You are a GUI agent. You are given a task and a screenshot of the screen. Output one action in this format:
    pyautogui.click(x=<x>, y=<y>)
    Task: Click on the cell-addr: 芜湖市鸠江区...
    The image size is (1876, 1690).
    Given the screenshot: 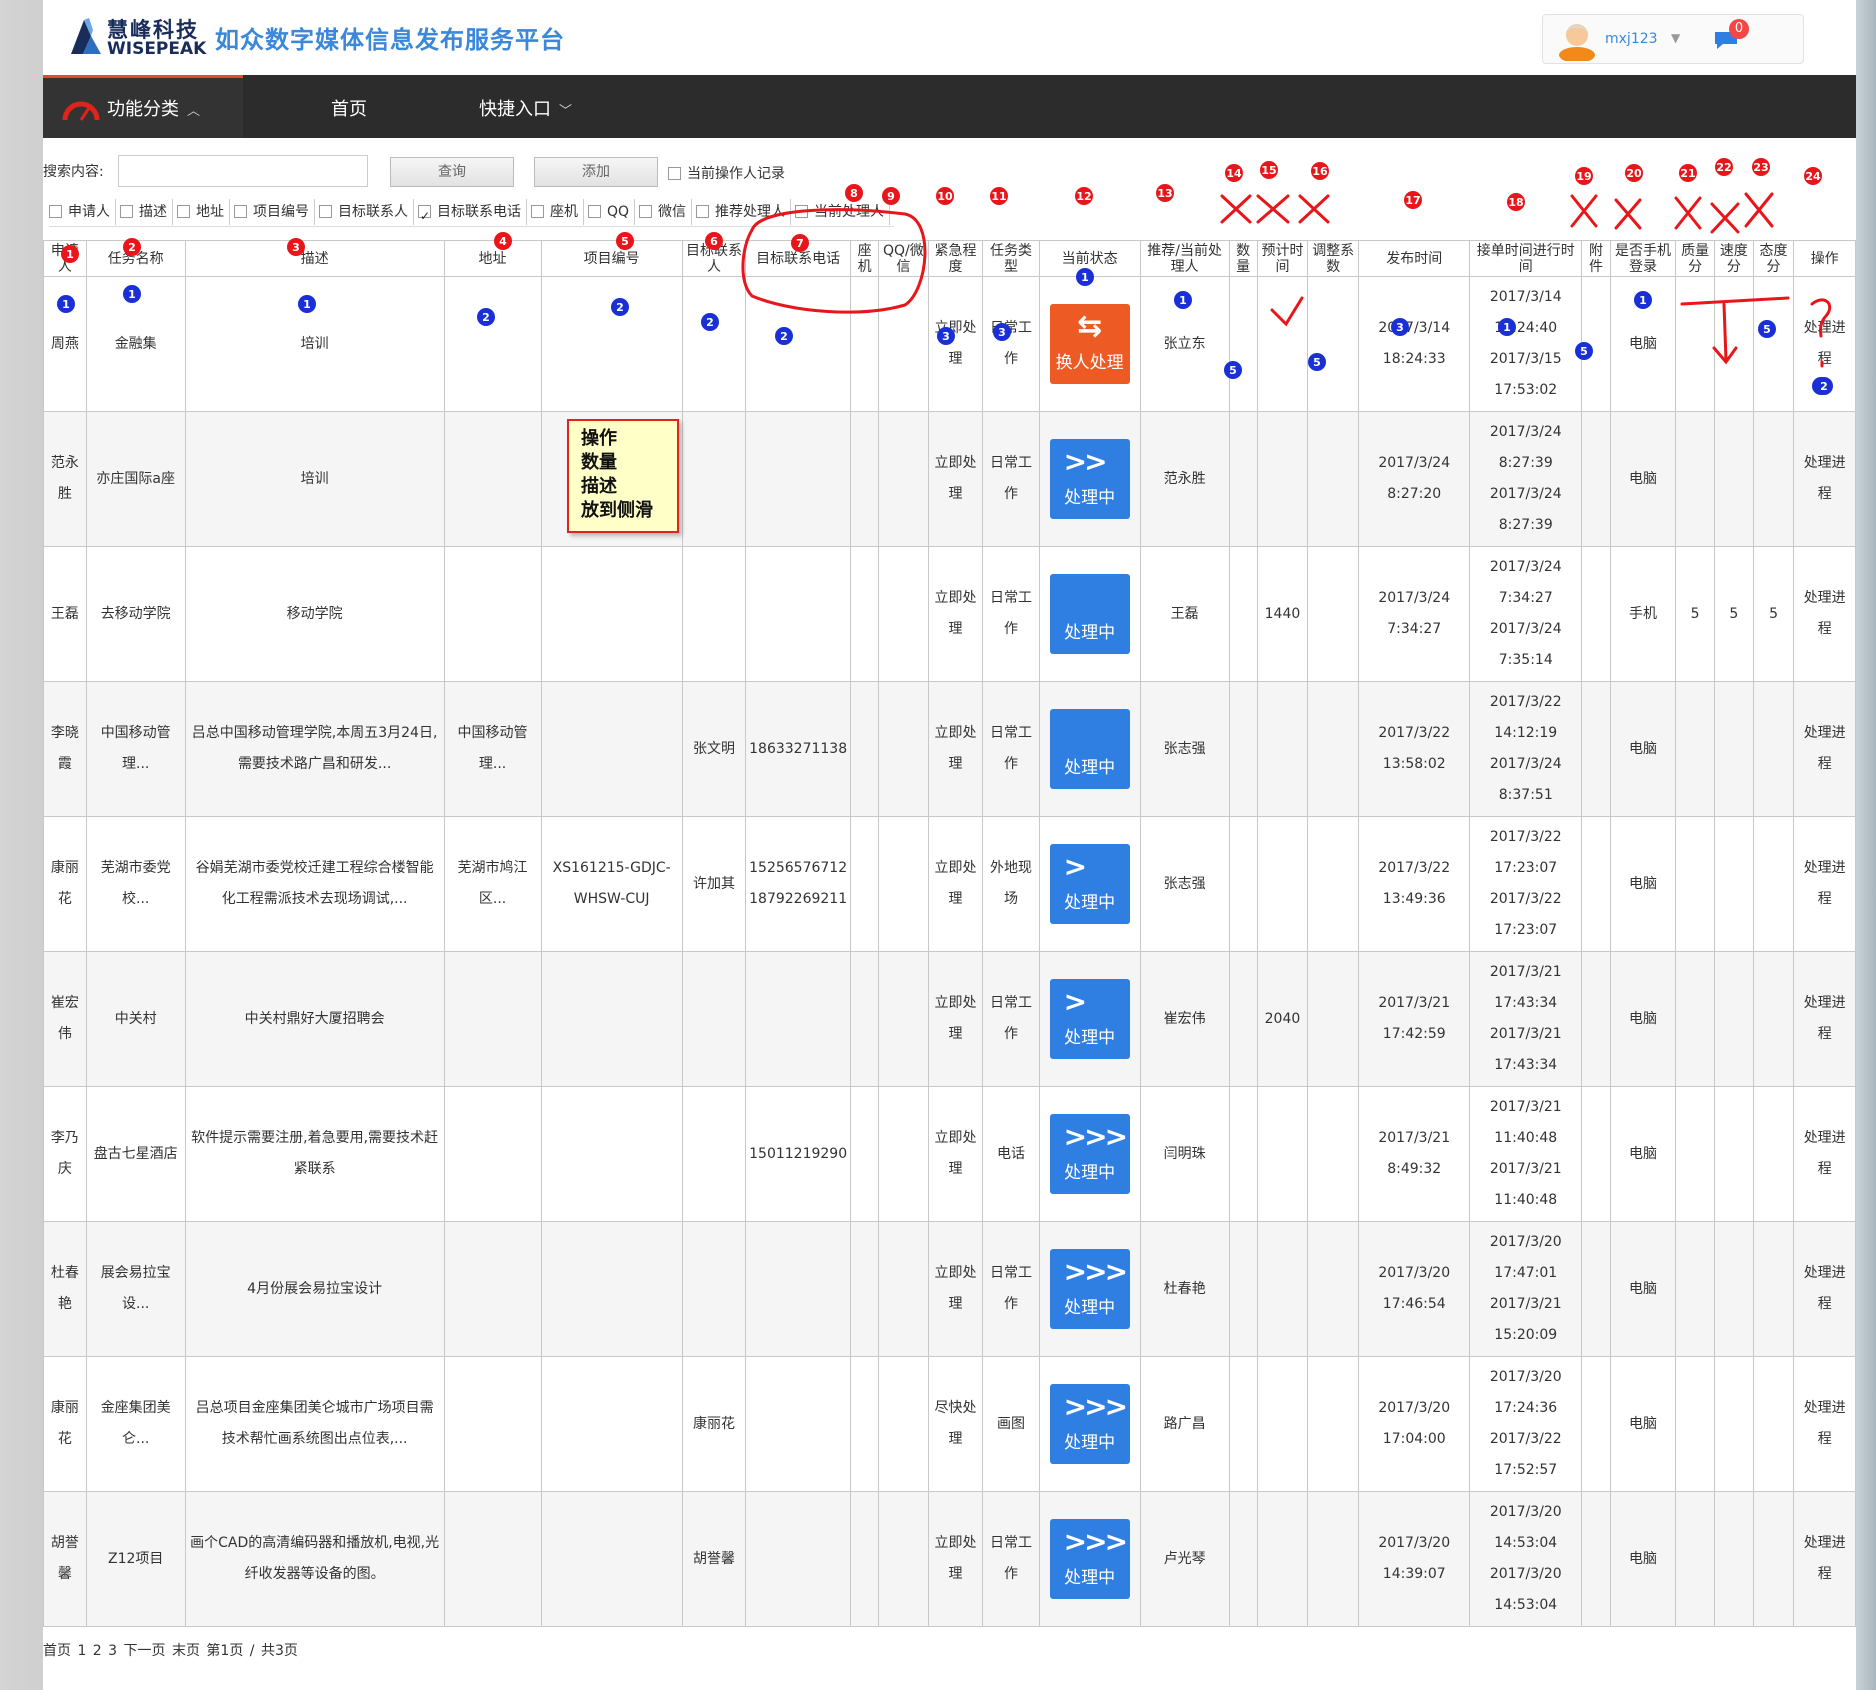 What is the action you would take?
    pyautogui.click(x=492, y=884)
    